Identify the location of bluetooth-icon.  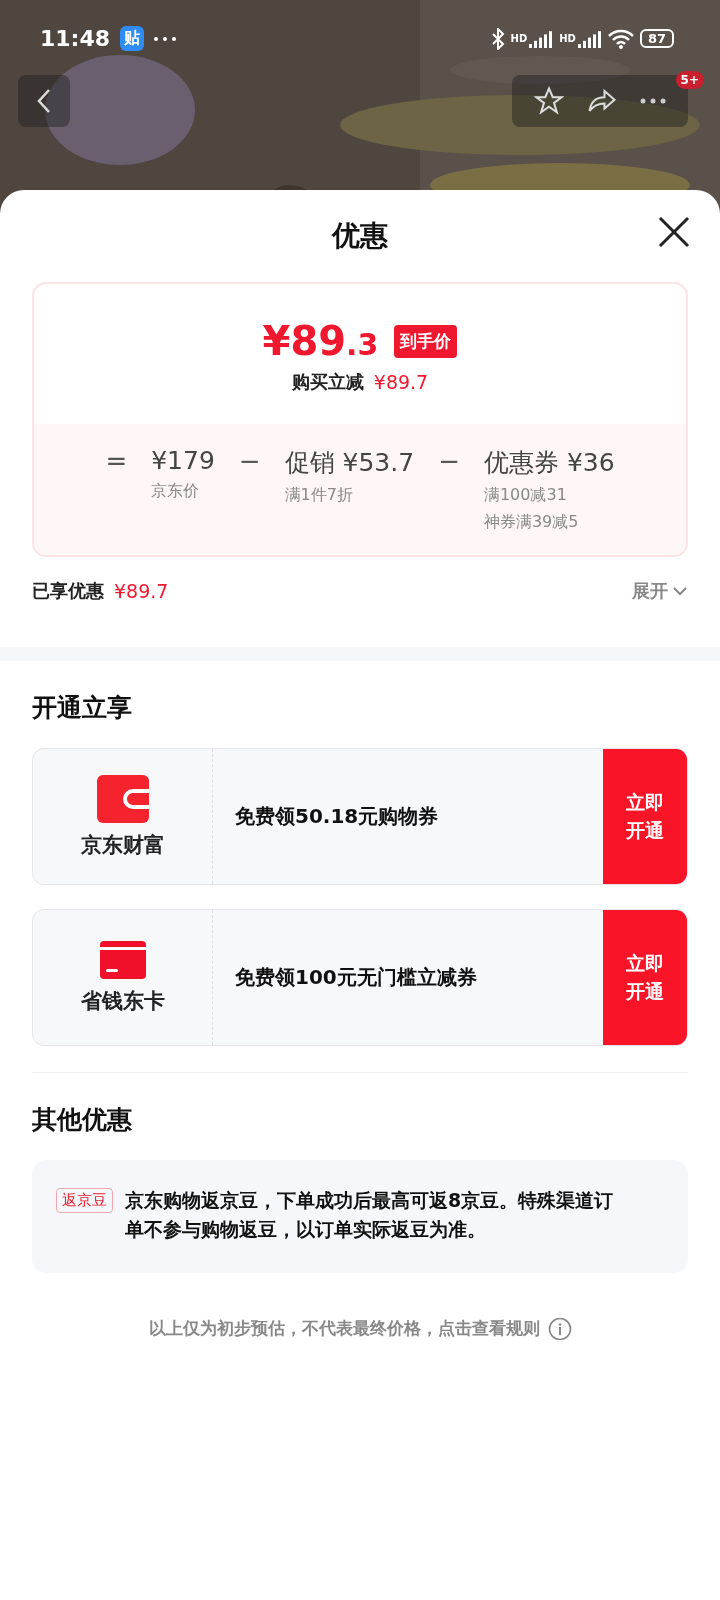
(497, 38).